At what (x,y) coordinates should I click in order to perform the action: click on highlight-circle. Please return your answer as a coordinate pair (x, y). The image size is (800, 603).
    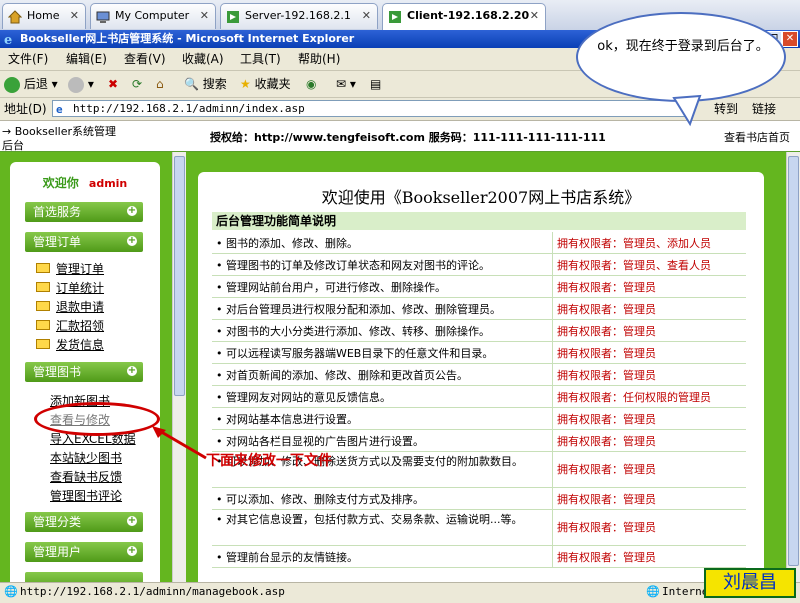
    Looking at the image, I should click on (97, 419).